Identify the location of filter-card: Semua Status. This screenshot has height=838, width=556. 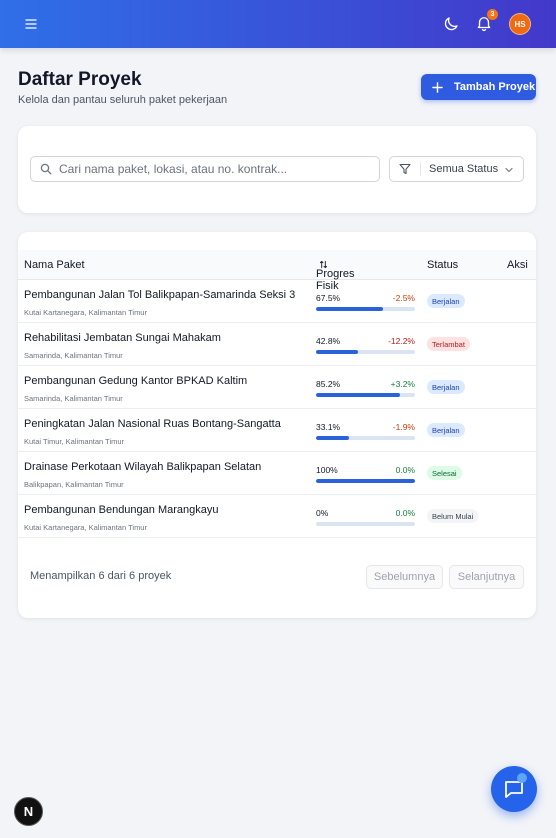
(277, 169).